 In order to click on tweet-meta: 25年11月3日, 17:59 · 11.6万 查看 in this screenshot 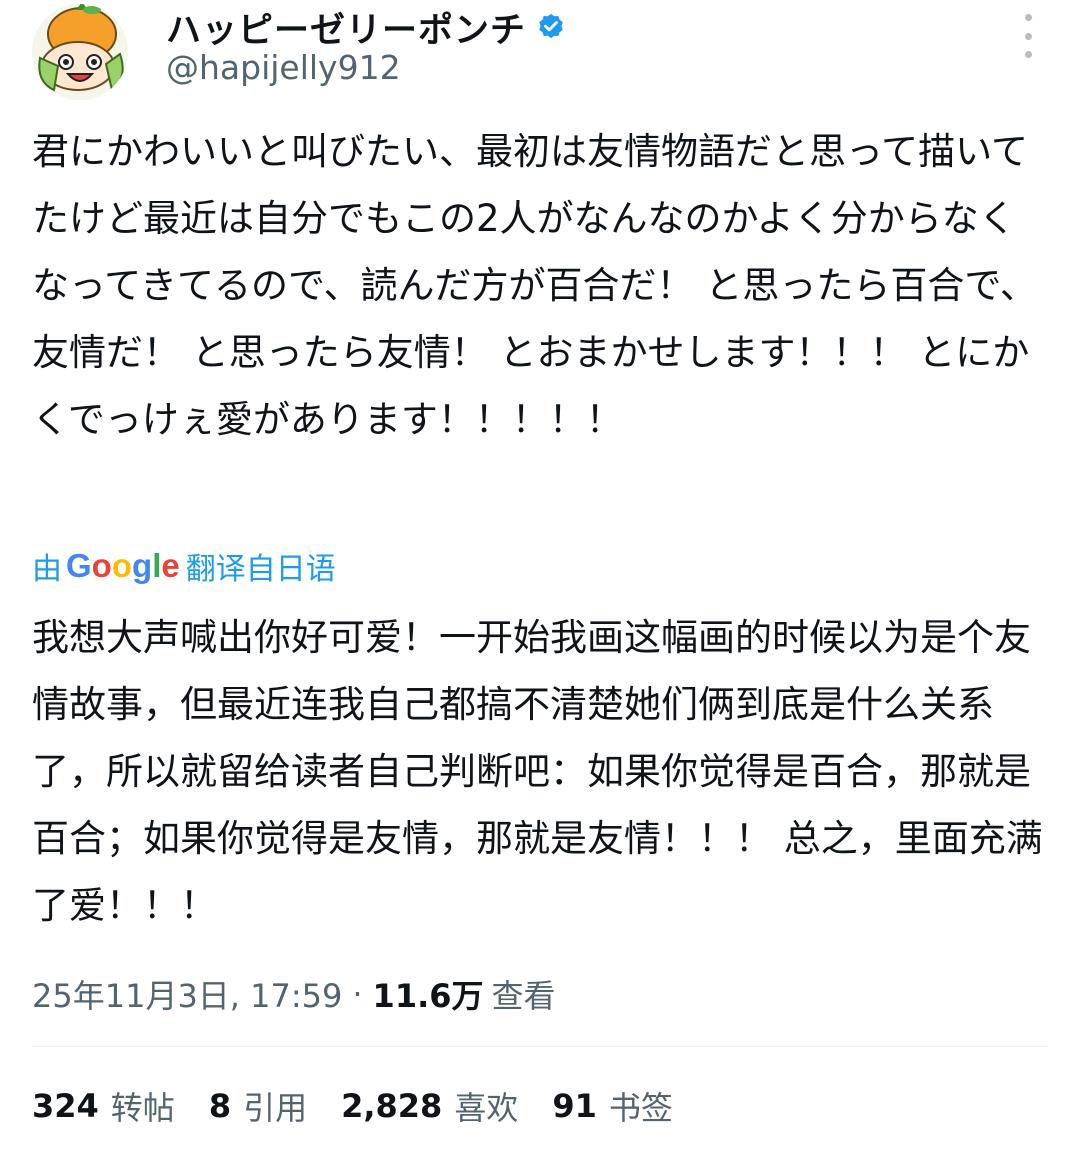, I will do `click(294, 994)`.